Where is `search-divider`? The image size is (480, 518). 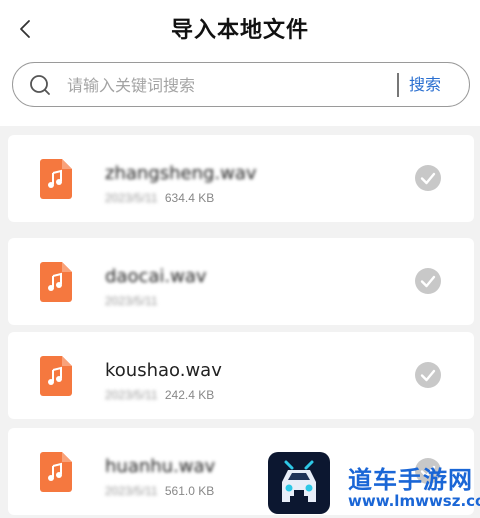 search-divider is located at coordinates (398, 85).